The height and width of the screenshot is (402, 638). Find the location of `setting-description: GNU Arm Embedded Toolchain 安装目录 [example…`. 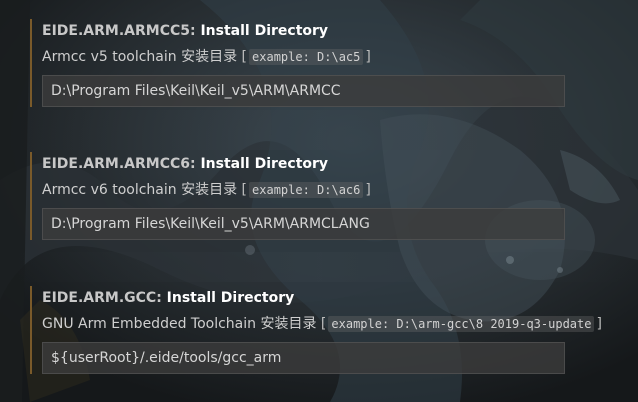

setting-description: GNU Arm Embedded Toolchain 安装目录 [example… is located at coordinates (340, 324).